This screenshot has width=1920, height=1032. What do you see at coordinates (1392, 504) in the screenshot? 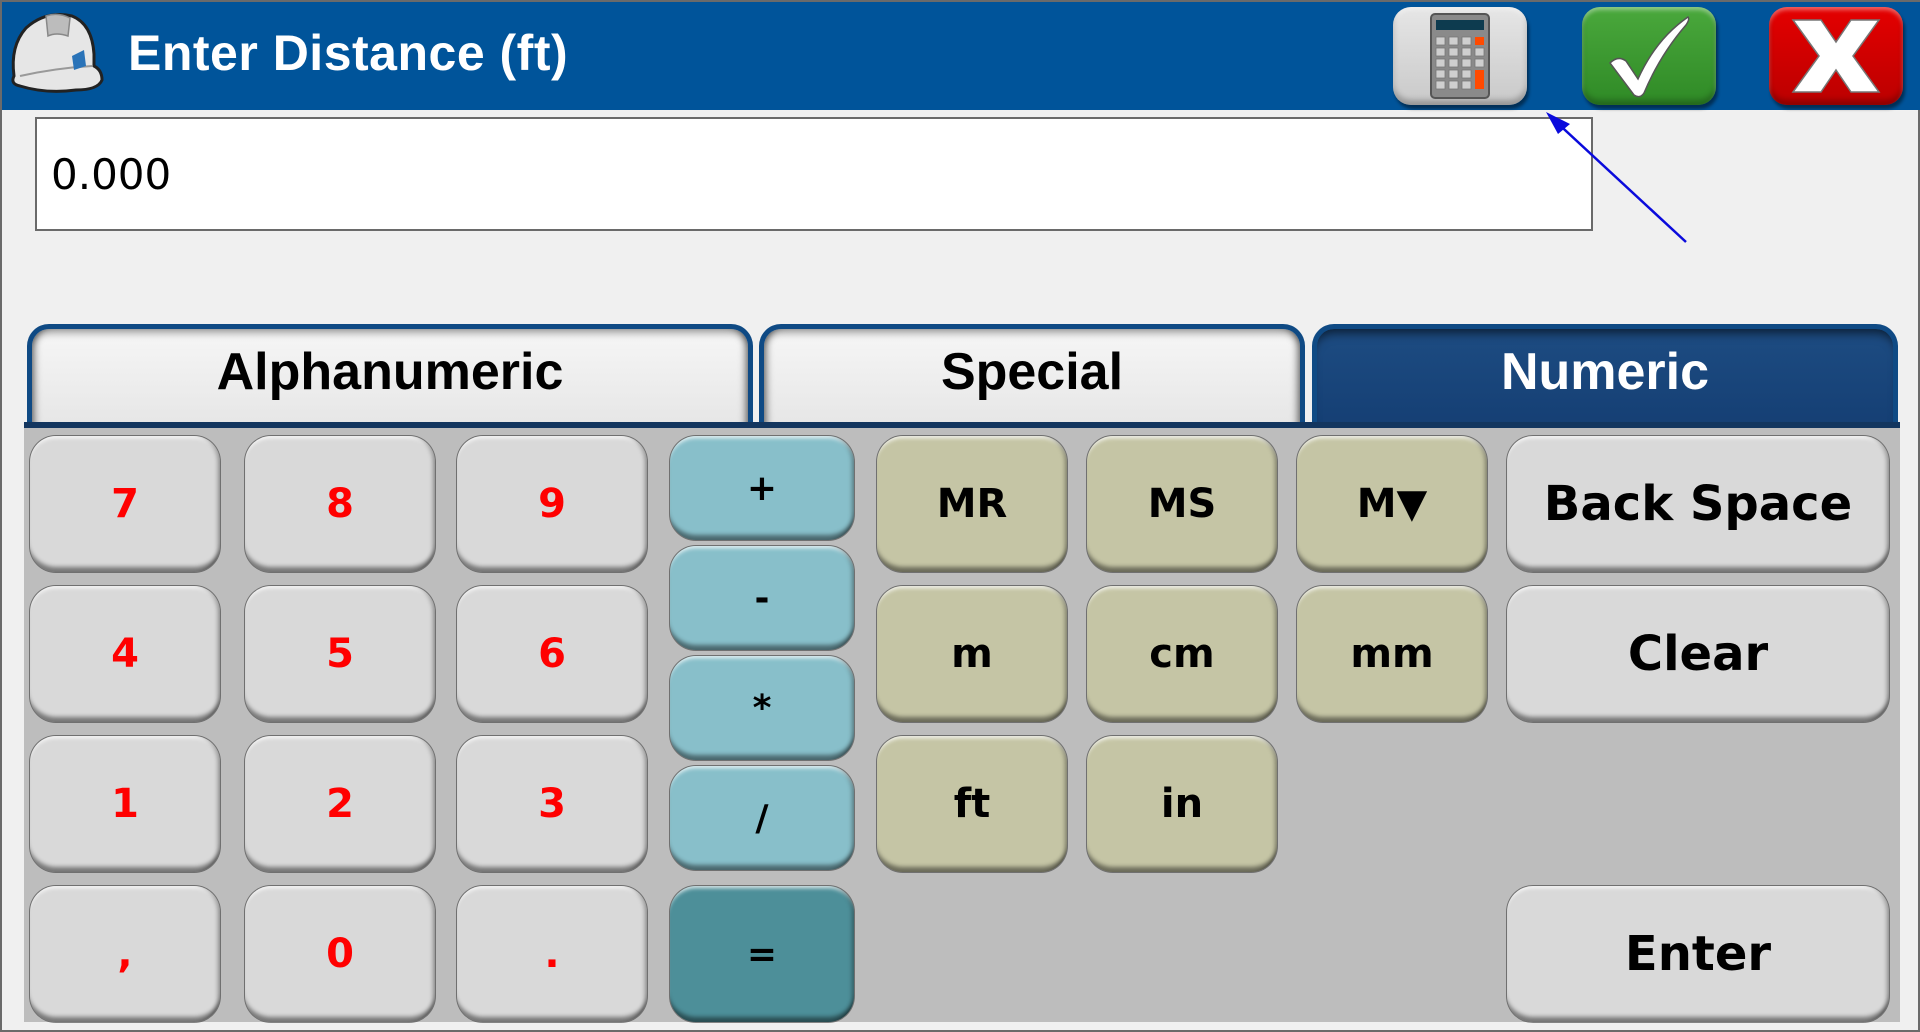
I see `key-memory-dropdown: M▼` at bounding box center [1392, 504].